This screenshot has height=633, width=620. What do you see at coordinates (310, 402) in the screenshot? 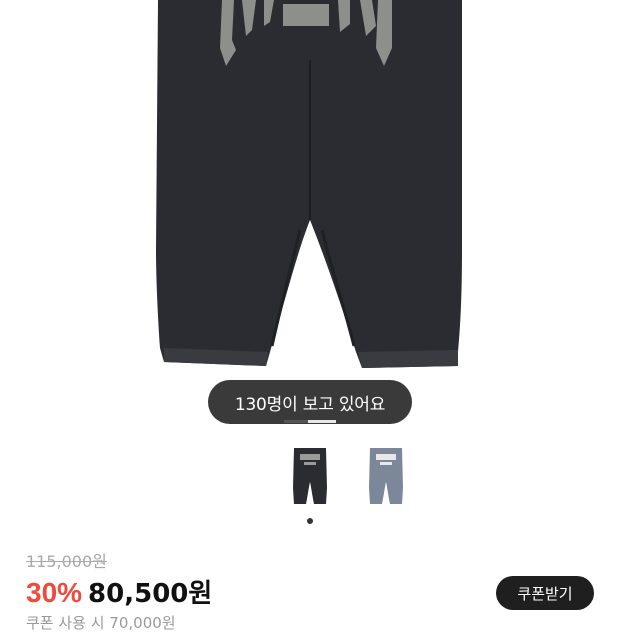
I see `viewers-count-badge: 130명이 보고 있어요` at bounding box center [310, 402].